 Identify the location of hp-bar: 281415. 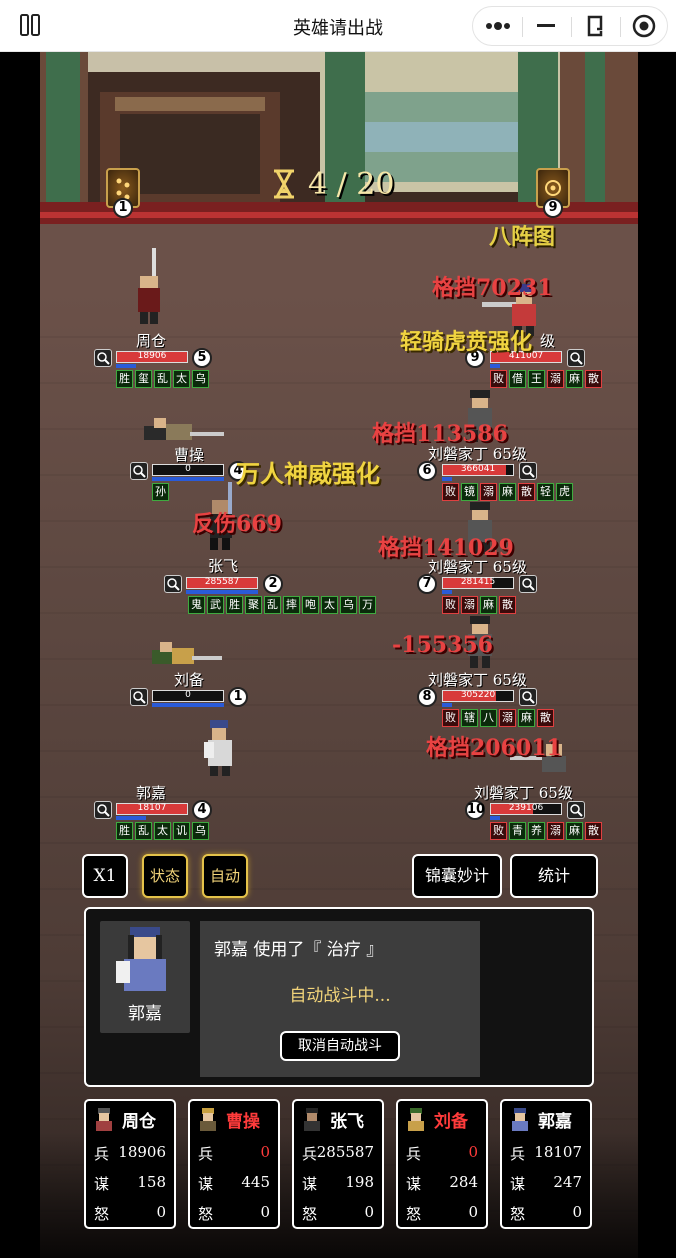
(478, 583).